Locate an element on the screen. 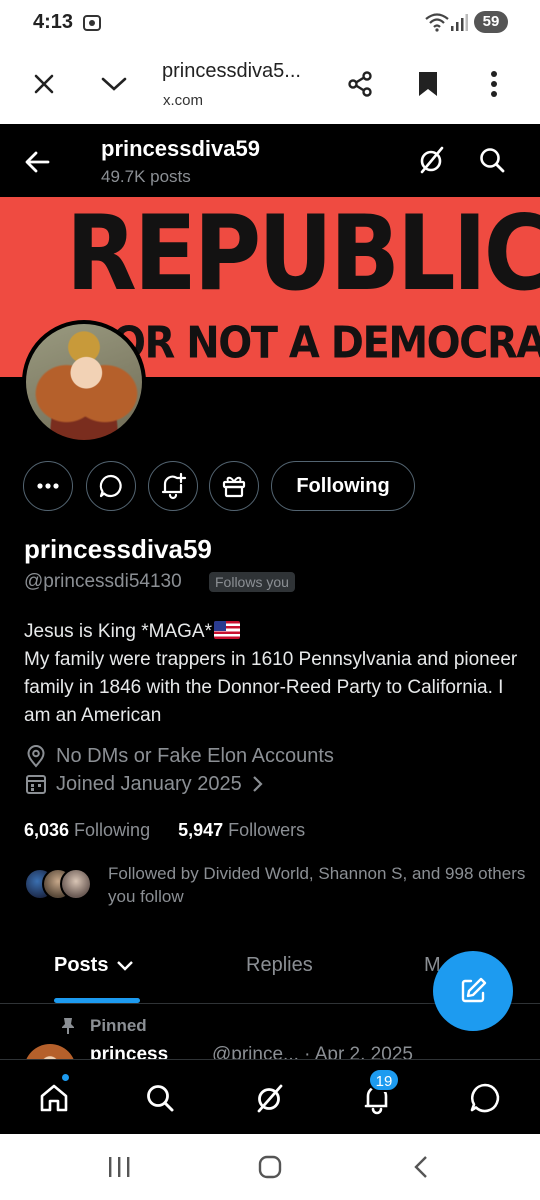 The width and height of the screenshot is (540, 1200). battery-icon: 59 is located at coordinates (491, 22).